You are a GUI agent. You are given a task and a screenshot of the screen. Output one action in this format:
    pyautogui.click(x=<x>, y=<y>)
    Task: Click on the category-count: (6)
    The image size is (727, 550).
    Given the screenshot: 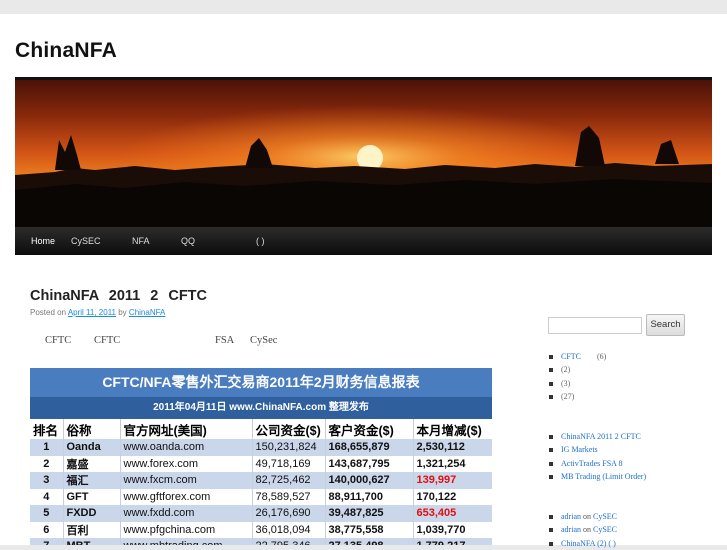 What is the action you would take?
    pyautogui.click(x=602, y=356)
    